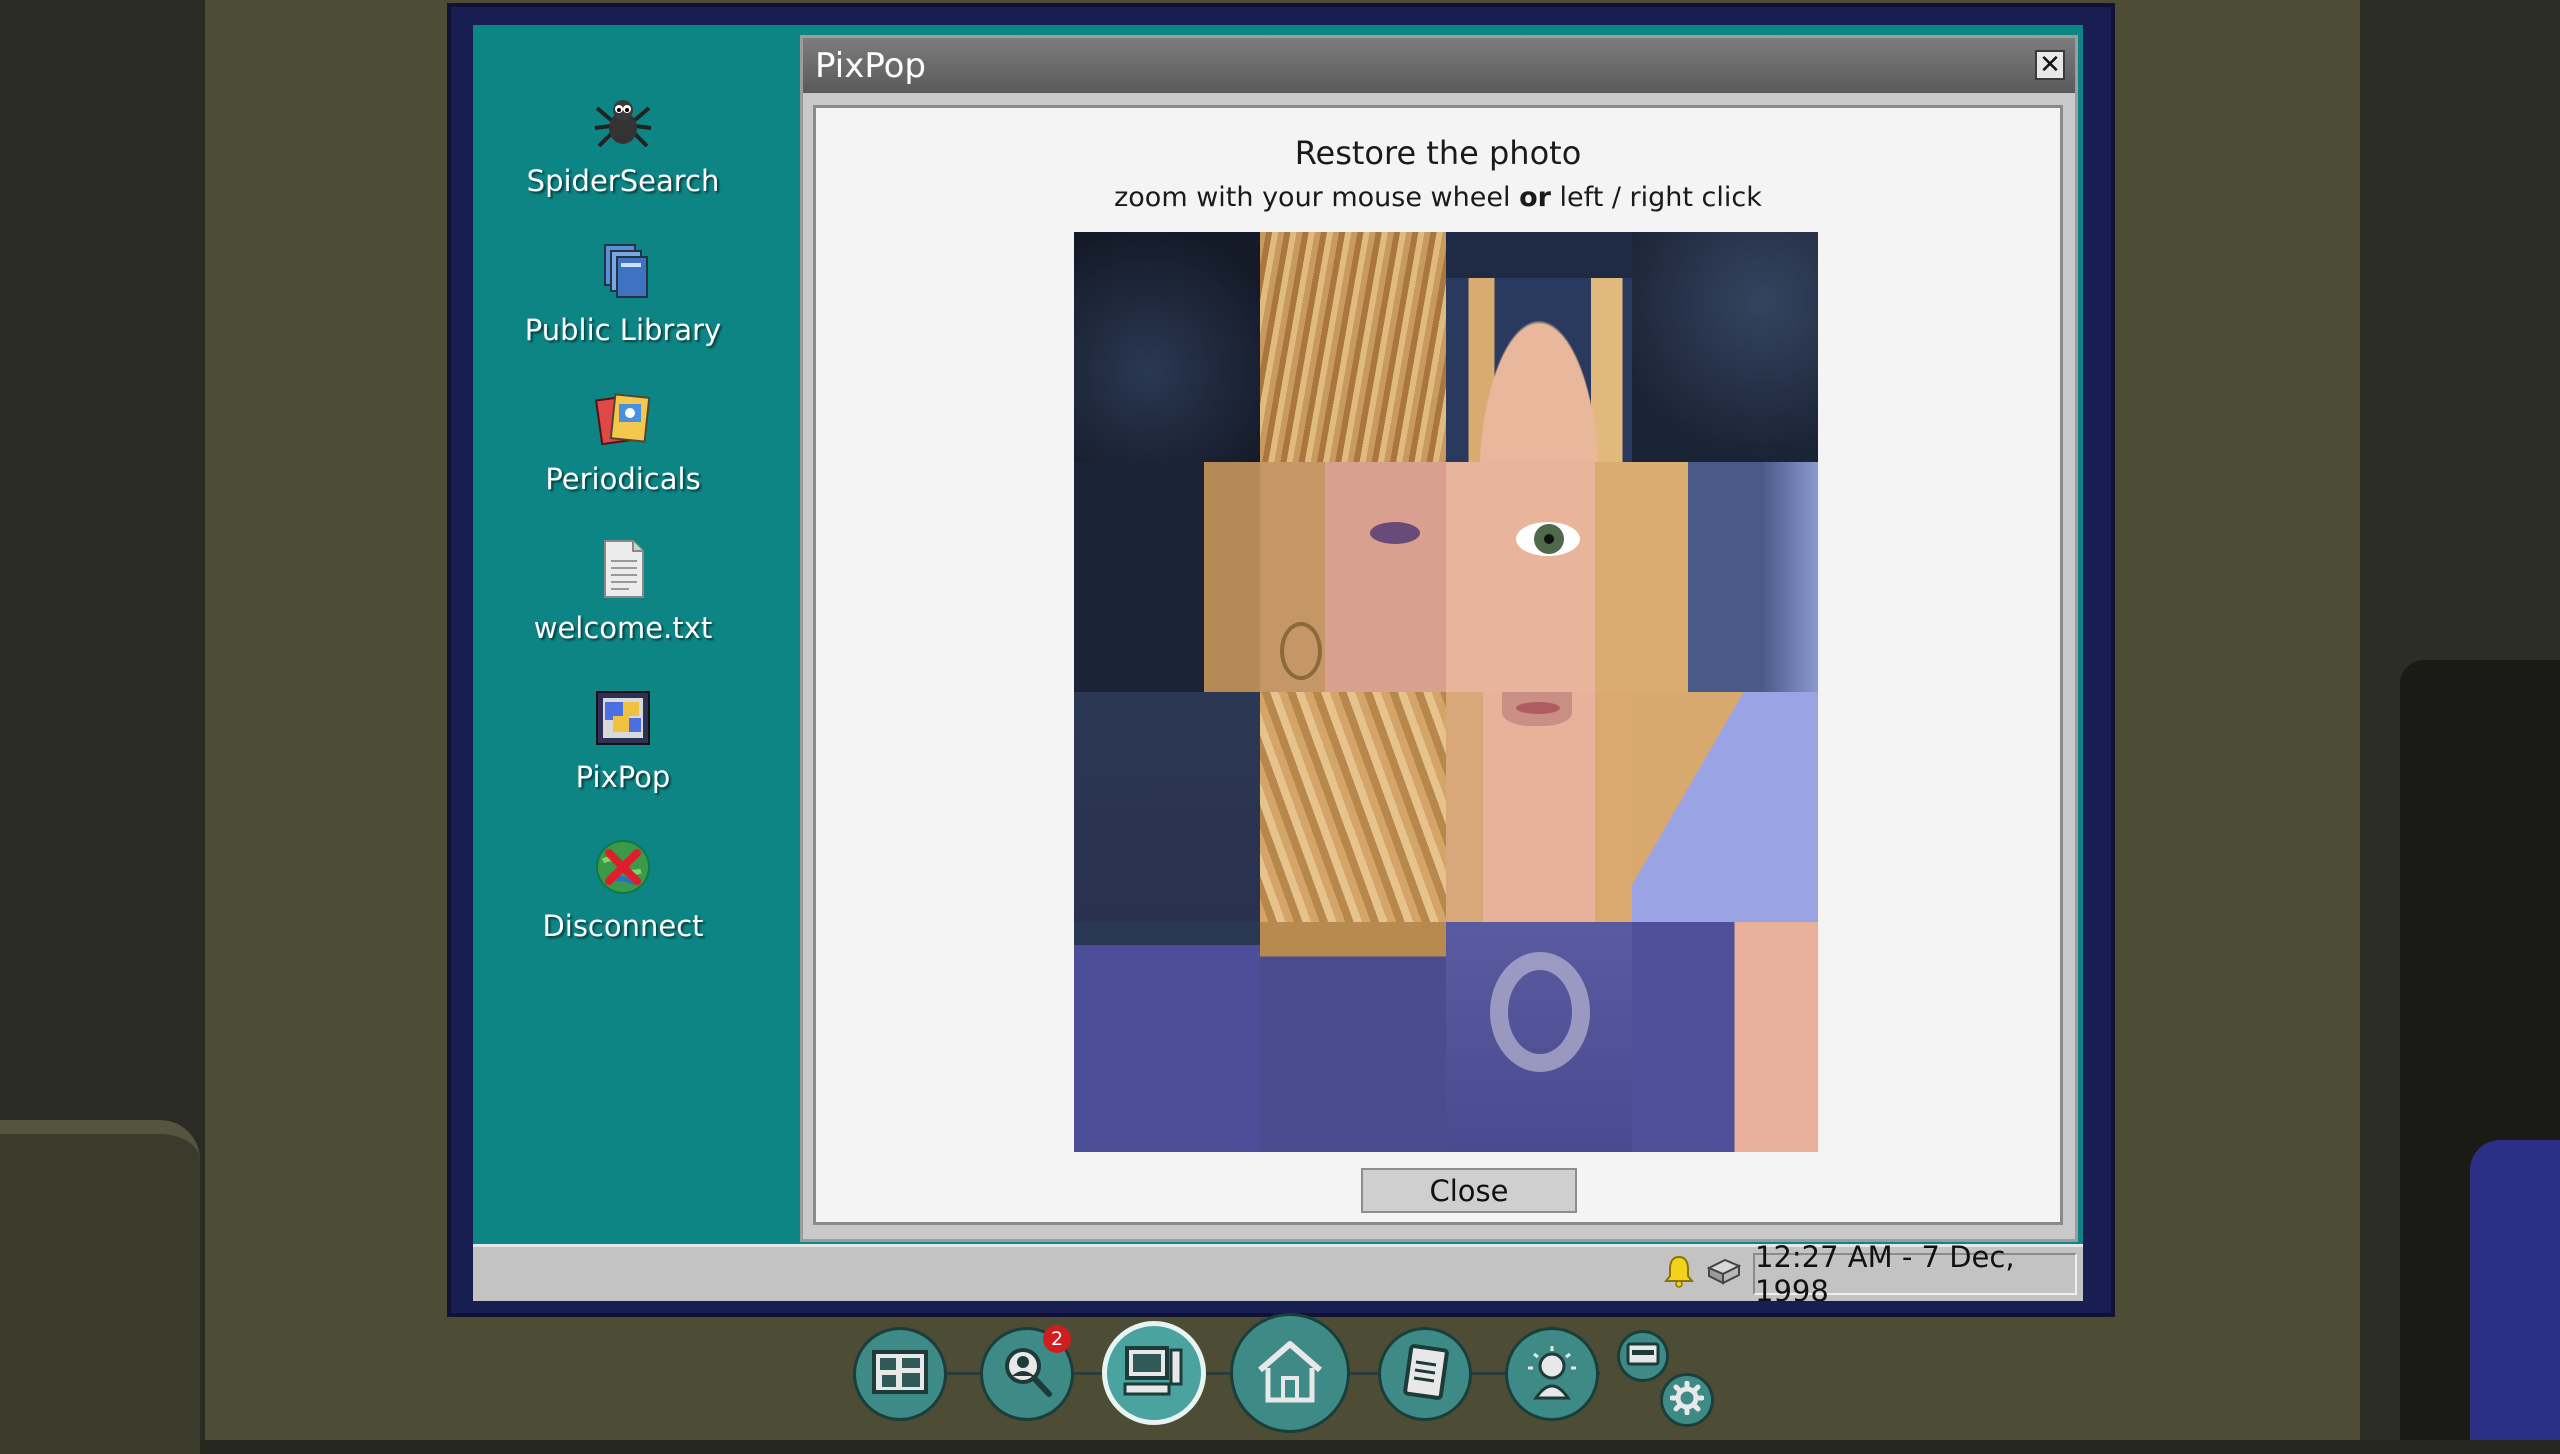 The width and height of the screenshot is (2560, 1454). I want to click on dock-card-button, so click(1643, 1356).